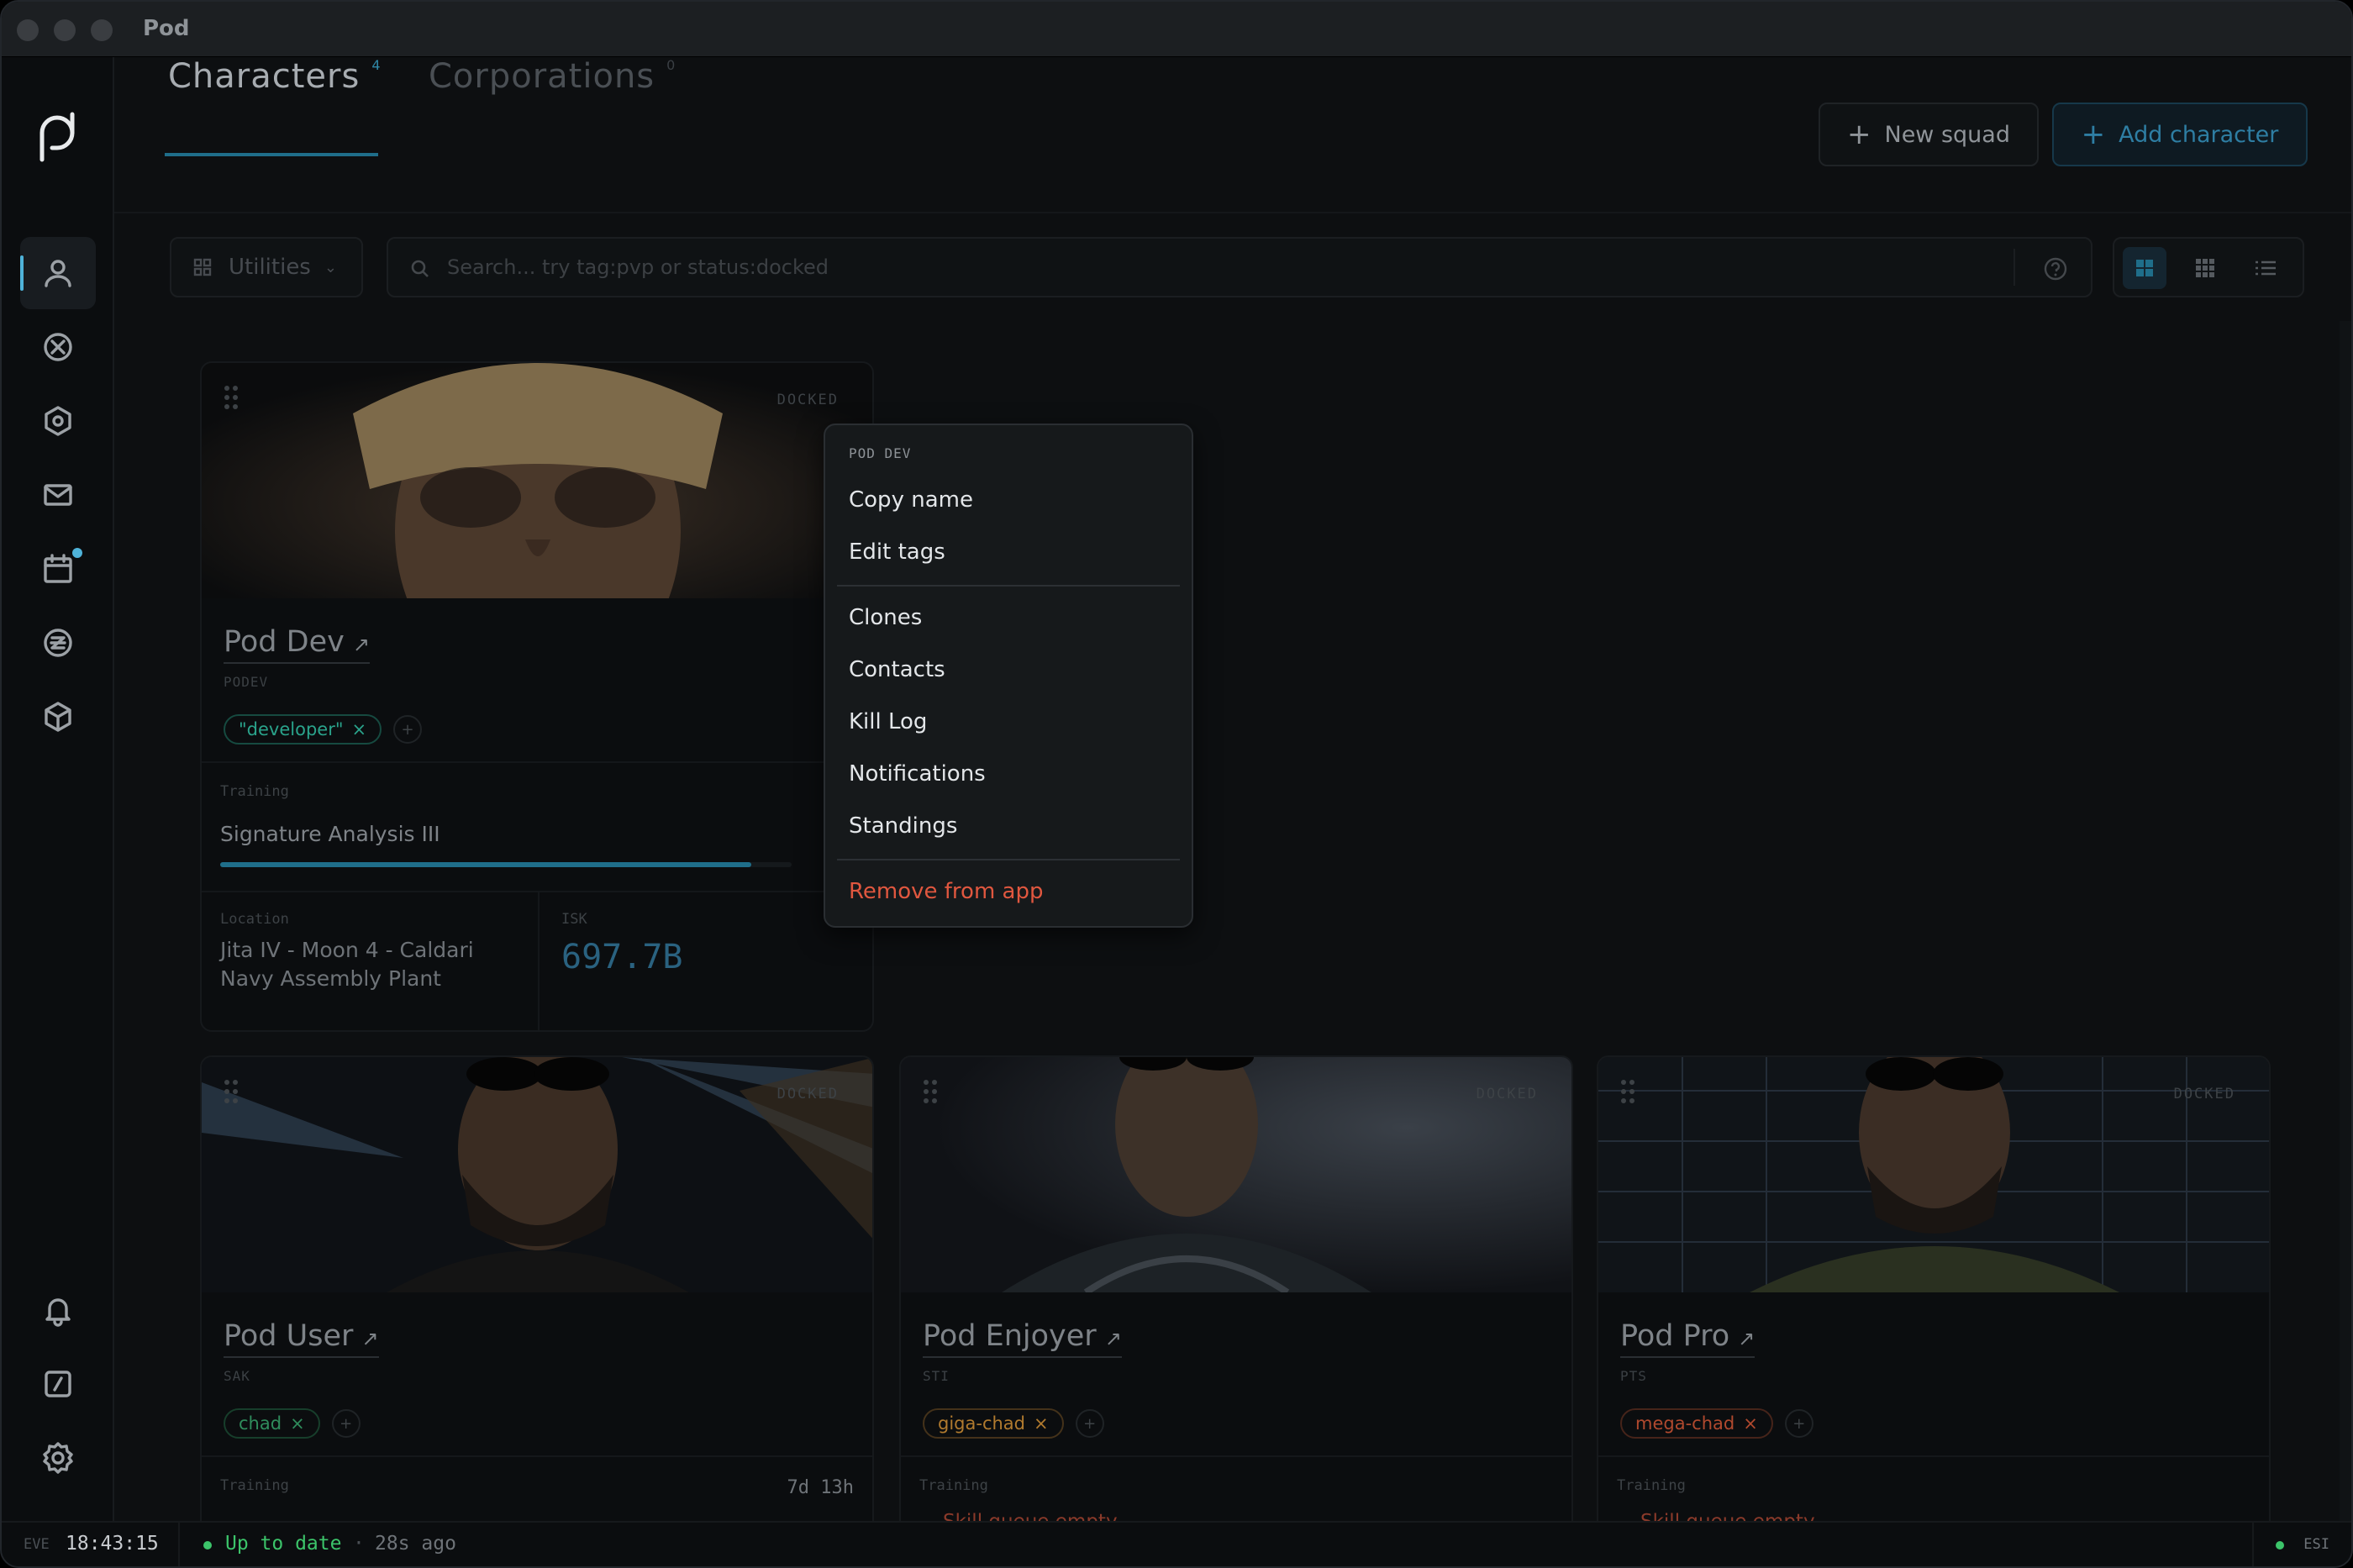  Describe the element at coordinates (102, 30) in the screenshot. I see `zoom-window-button` at that location.